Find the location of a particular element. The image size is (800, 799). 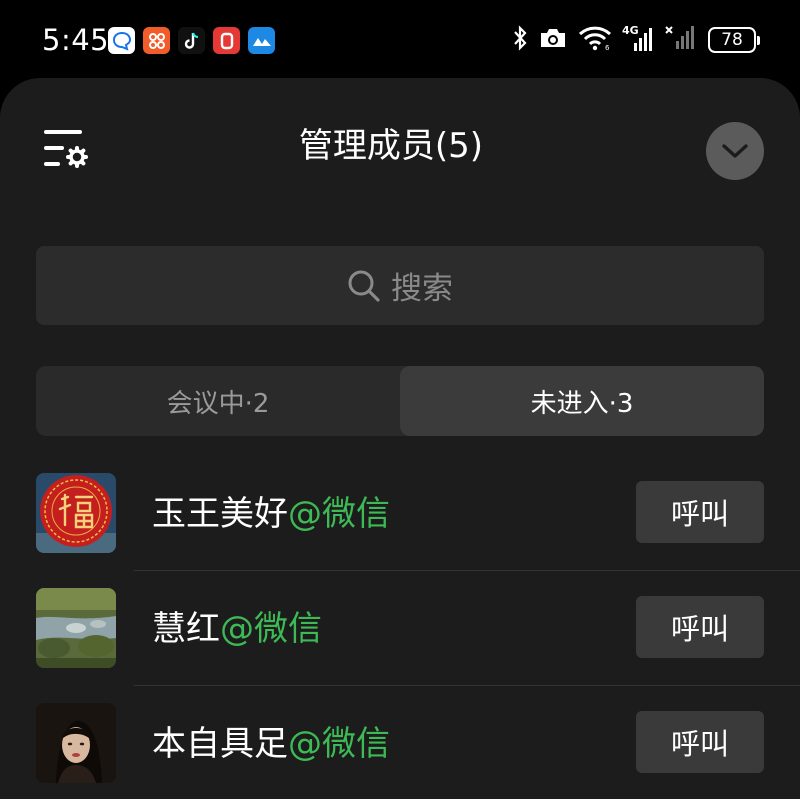

fu-character-avatar is located at coordinates (76, 513).